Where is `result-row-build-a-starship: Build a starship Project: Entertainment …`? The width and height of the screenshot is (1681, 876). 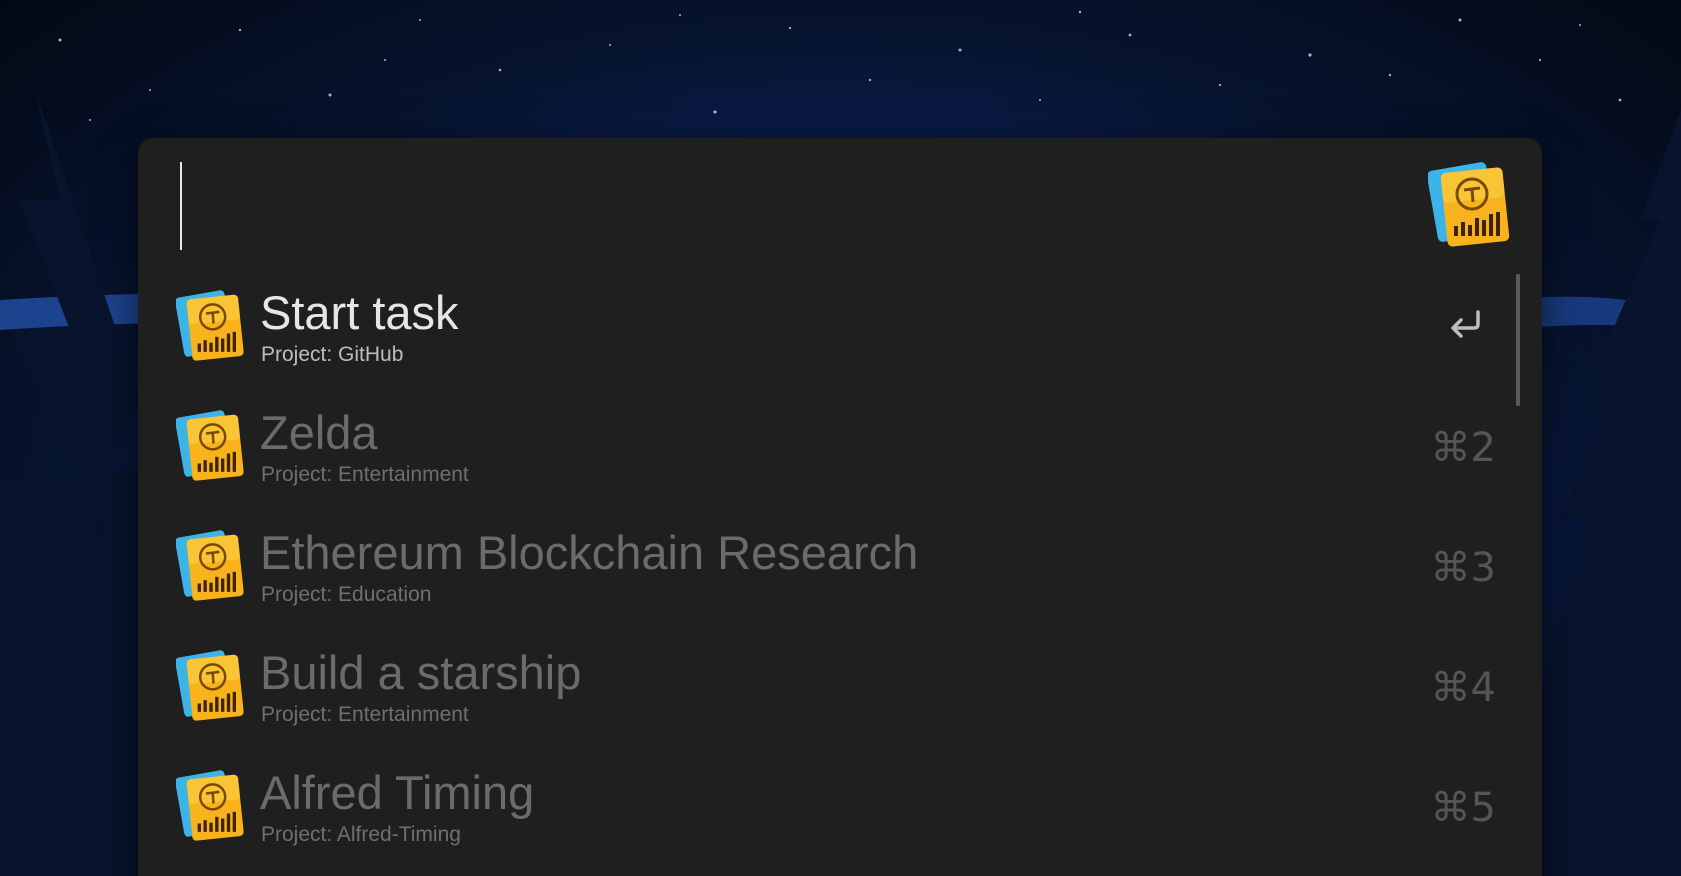
result-row-build-a-starship: Build a starship Project: Entertainment … is located at coordinates (840, 688).